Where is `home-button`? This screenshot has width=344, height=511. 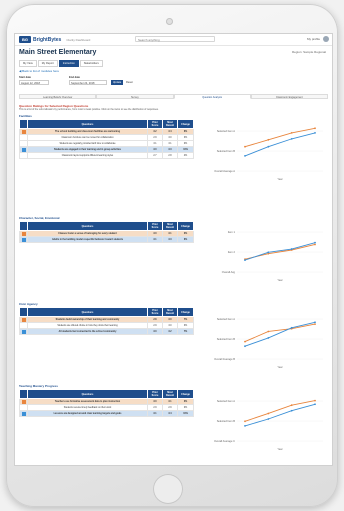
home-button is located at coordinates (168, 489).